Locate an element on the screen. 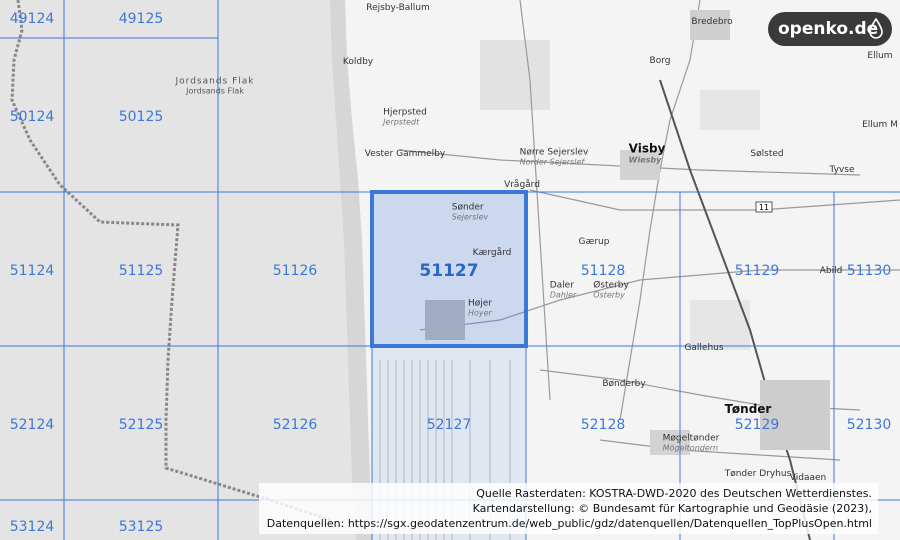 The width and height of the screenshot is (900, 540). place-abild: Abild is located at coordinates (831, 271).